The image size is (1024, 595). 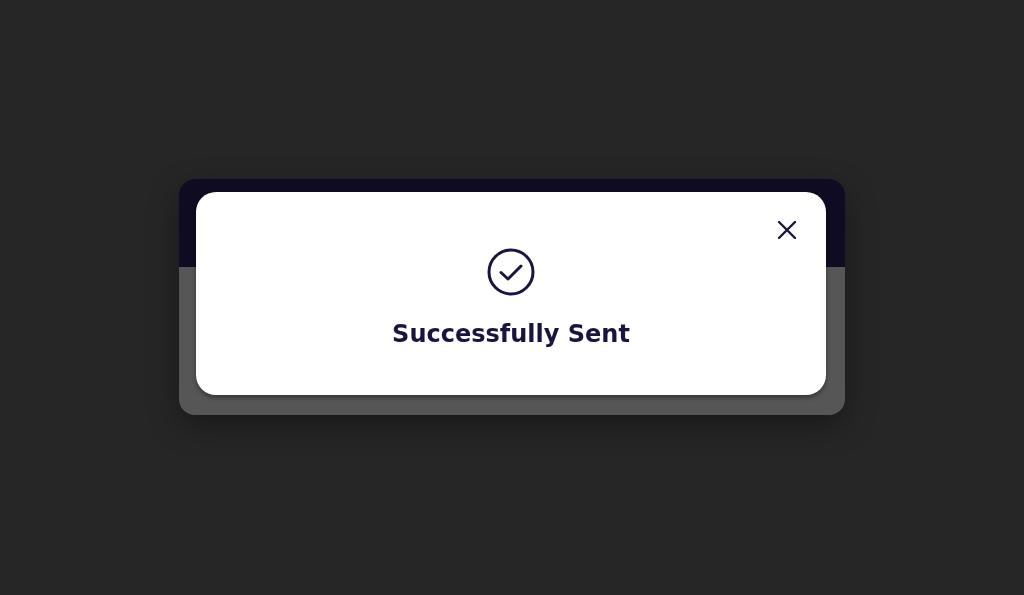 What do you see at coordinates (511, 272) in the screenshot?
I see `check-circle-icon` at bounding box center [511, 272].